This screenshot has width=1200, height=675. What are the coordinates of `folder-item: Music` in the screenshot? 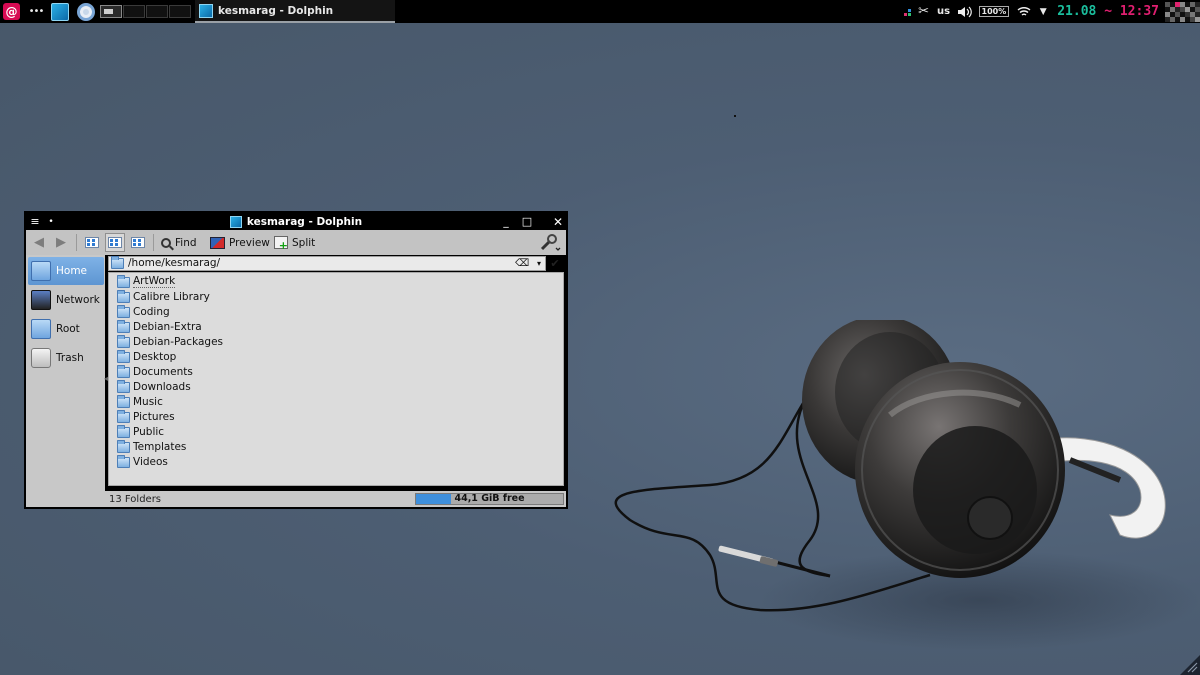 It's located at (336, 401).